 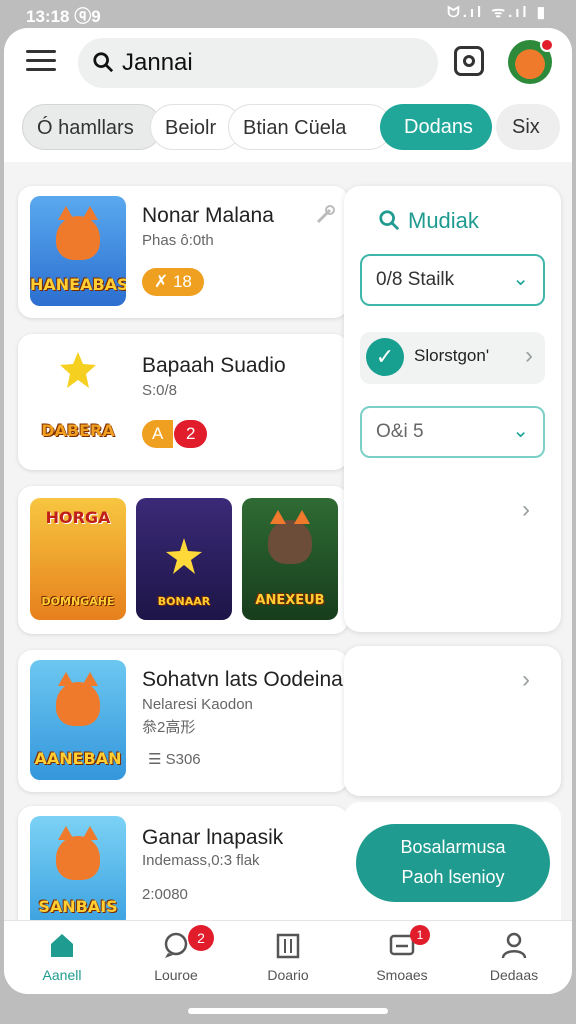 What do you see at coordinates (402, 957) in the screenshot?
I see `nav-item-messages: 1 Smoaes` at bounding box center [402, 957].